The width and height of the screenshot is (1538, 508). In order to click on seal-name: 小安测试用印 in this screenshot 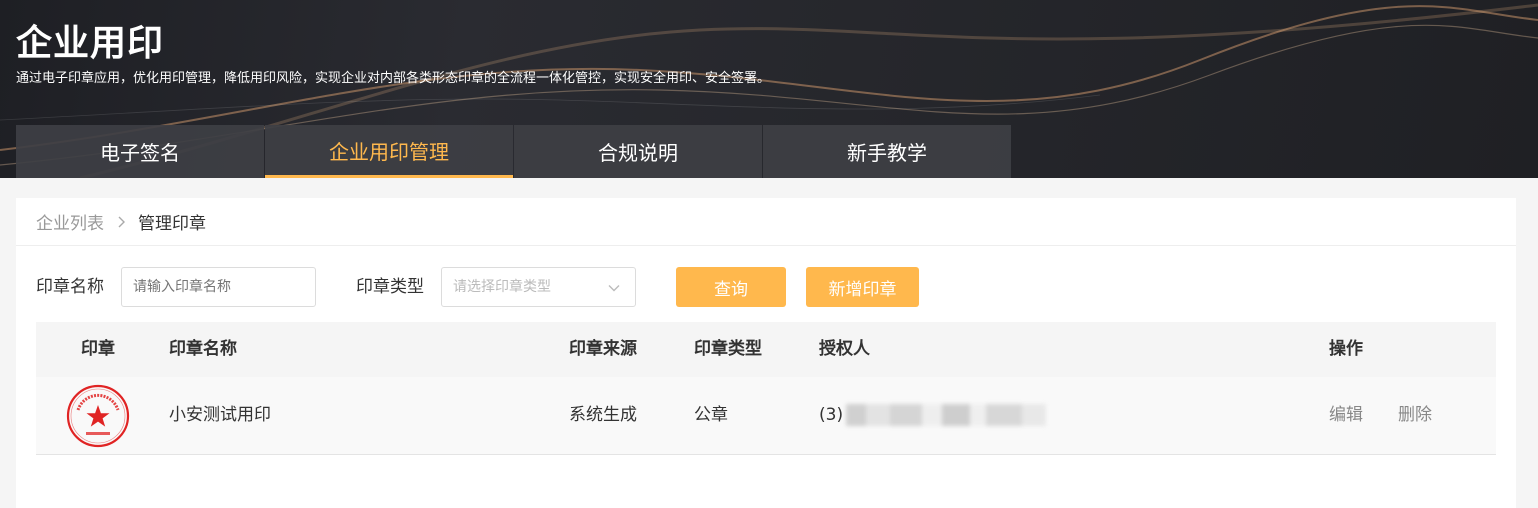, I will do `click(220, 415)`.